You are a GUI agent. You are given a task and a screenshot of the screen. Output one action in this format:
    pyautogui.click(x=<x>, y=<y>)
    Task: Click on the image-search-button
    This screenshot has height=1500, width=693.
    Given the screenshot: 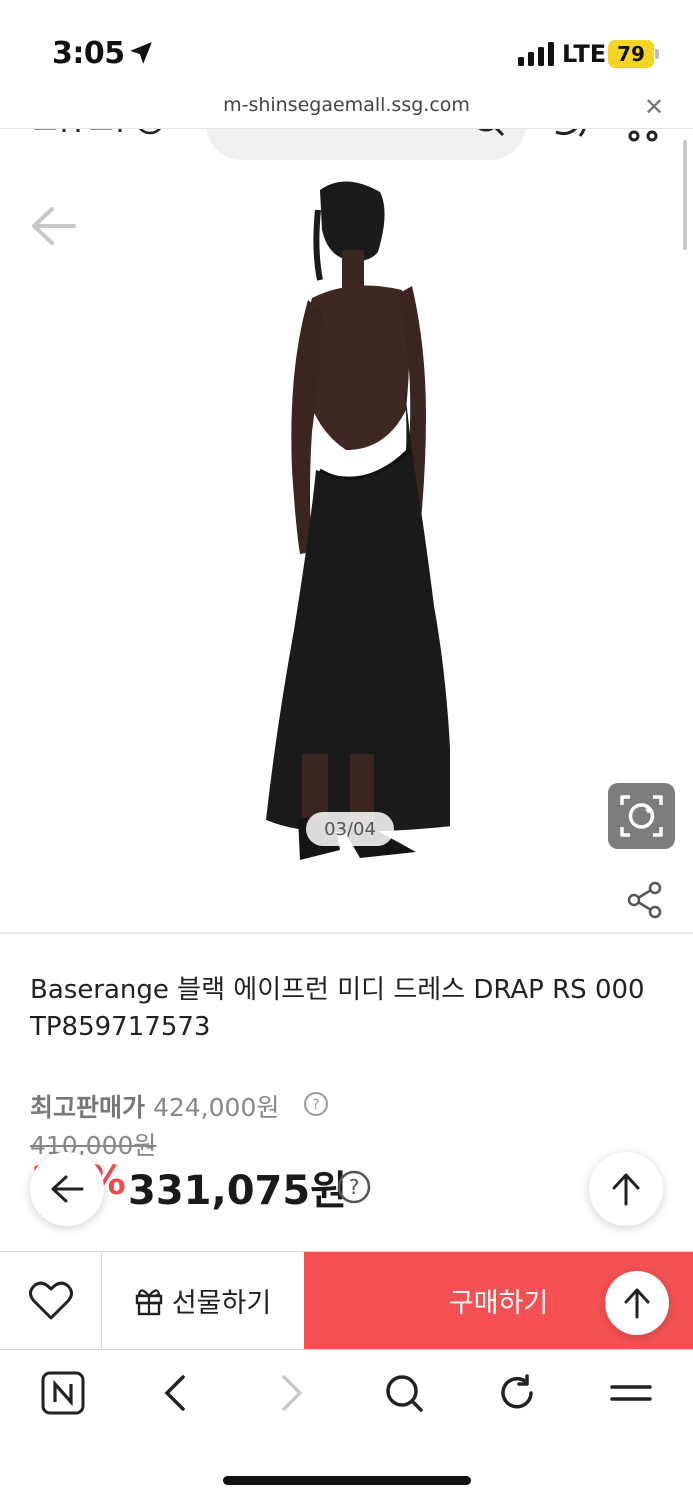 What is the action you would take?
    pyautogui.click(x=641, y=816)
    